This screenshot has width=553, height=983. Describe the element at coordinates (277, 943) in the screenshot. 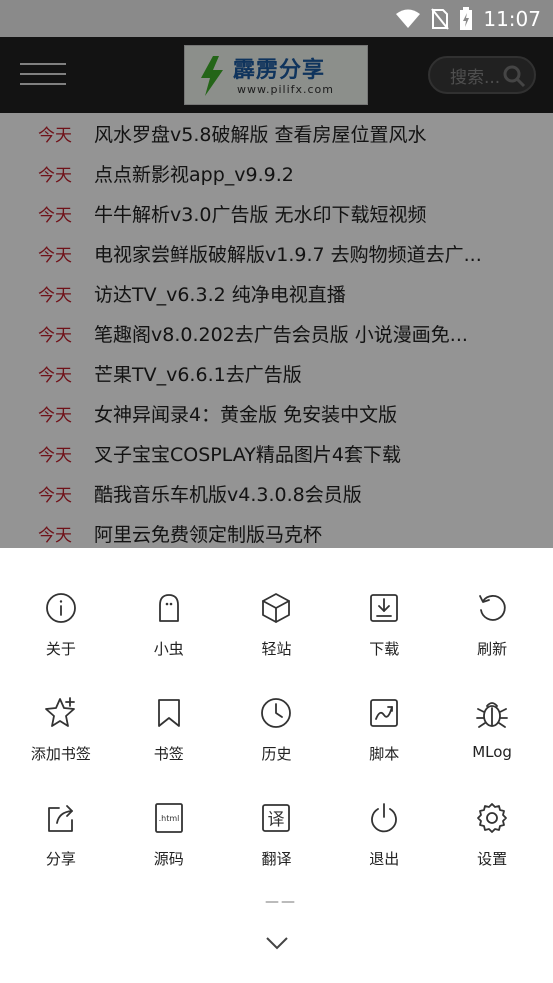

I see `chevron-down-icon` at that location.